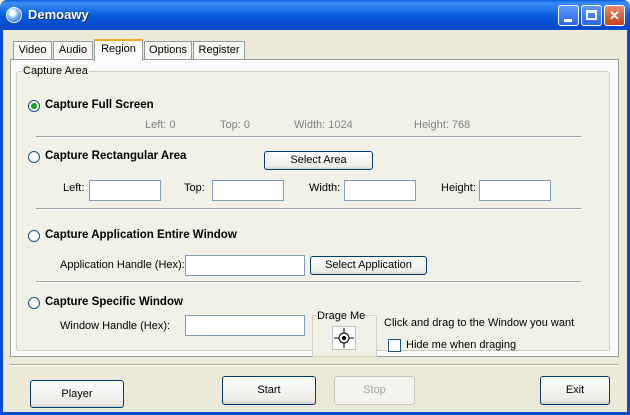 This screenshot has width=630, height=415. Describe the element at coordinates (269, 390) in the screenshot. I see `start-button: Start` at that location.